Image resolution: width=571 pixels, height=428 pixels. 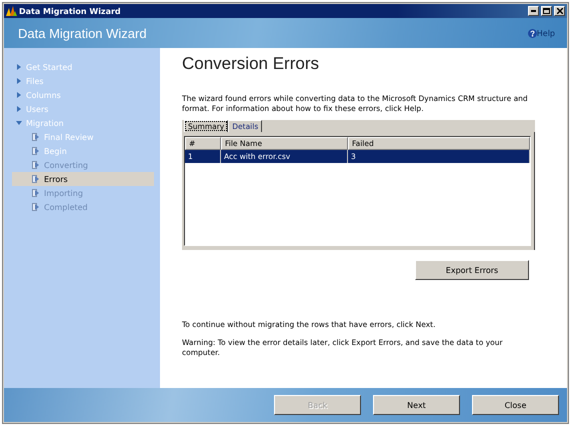 I want to click on app-logo-icon, so click(x=11, y=11).